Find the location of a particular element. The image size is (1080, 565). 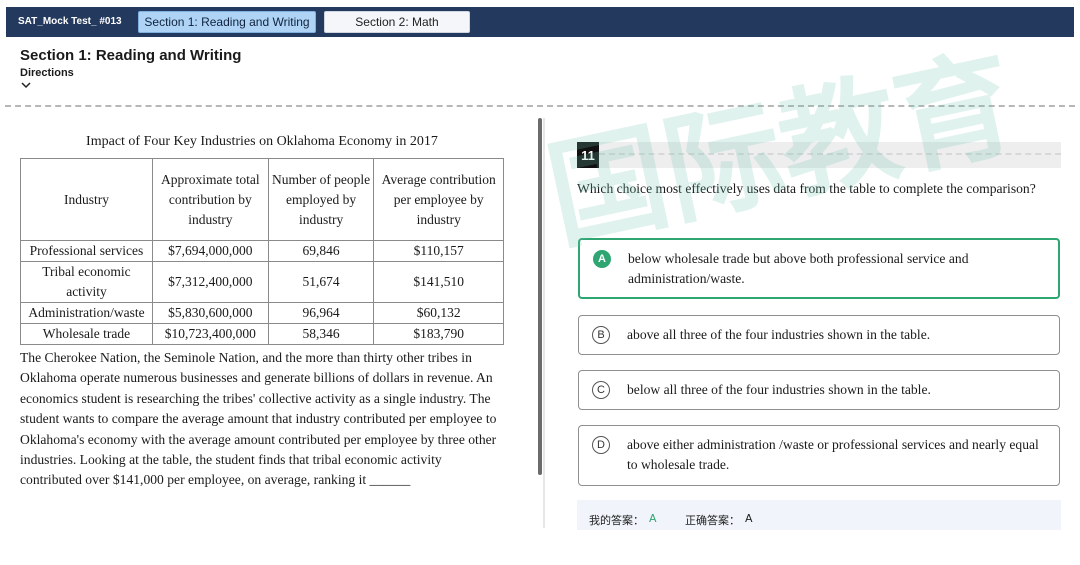

tab-section-1: Section 1: Reading and Writing is located at coordinates (227, 22).